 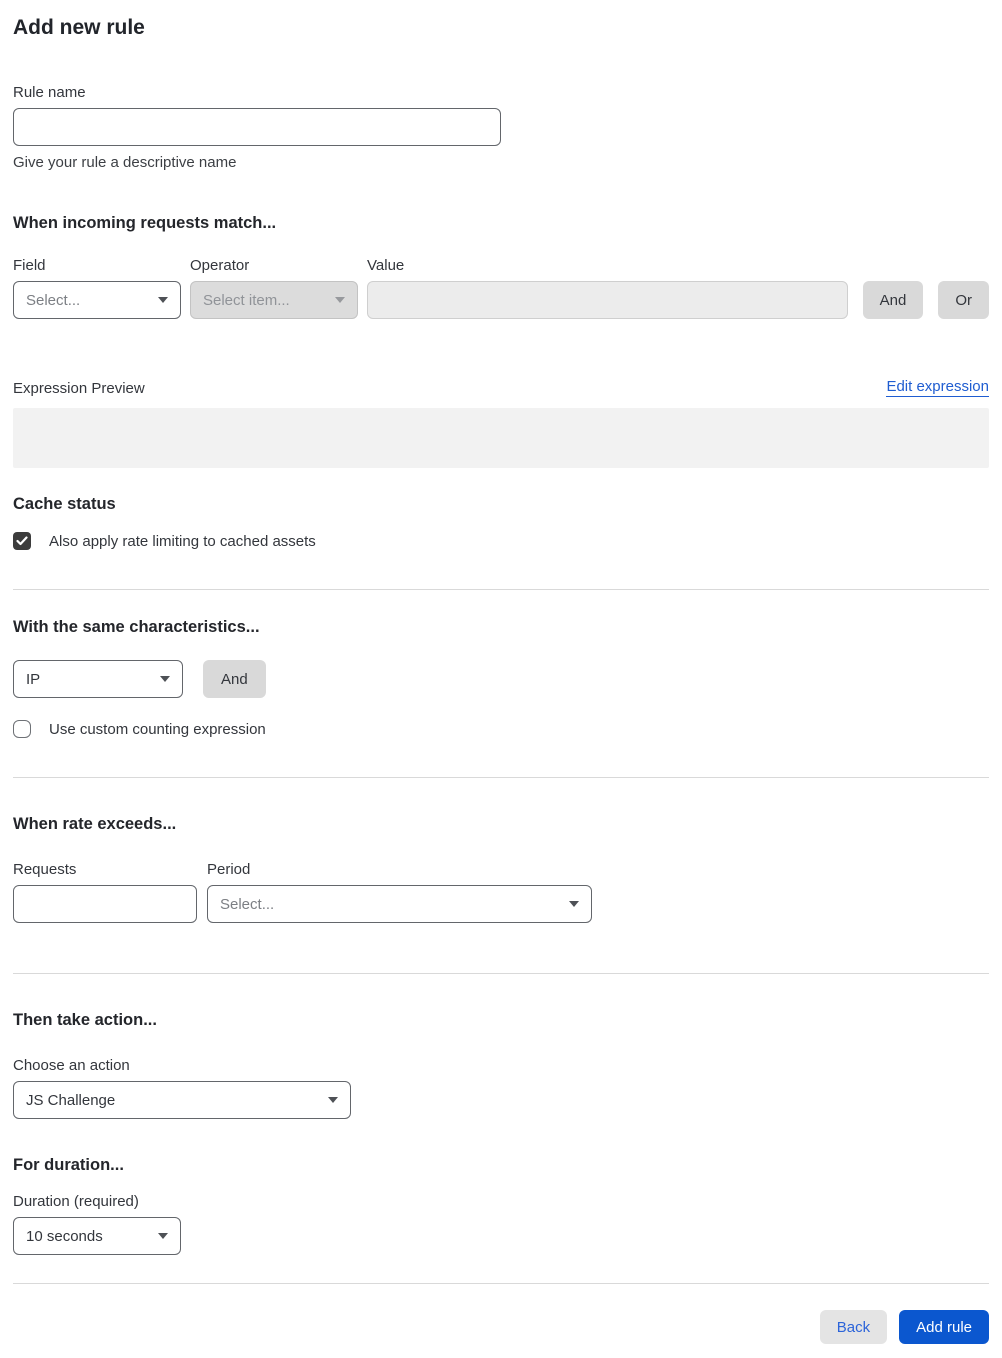 What do you see at coordinates (22, 729) in the screenshot?
I see `custom-counting-expression-checkbox` at bounding box center [22, 729].